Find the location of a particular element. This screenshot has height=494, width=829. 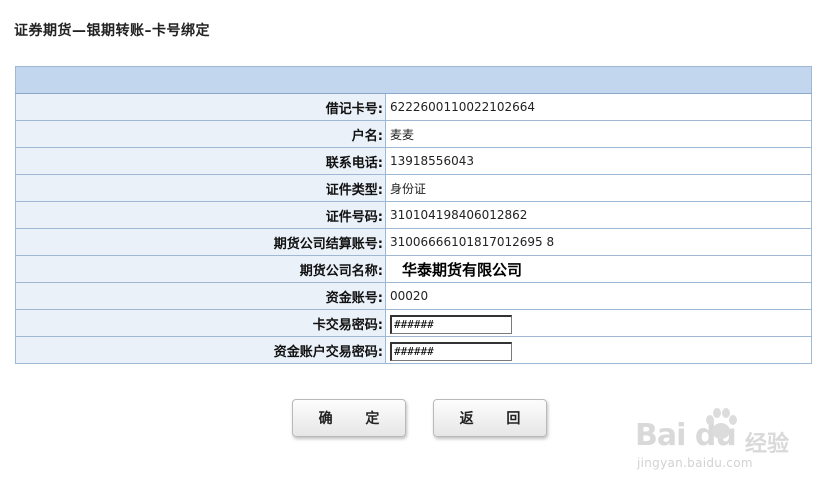

row-id-number: 证件号码: 310104198406012862 is located at coordinates (413, 215).